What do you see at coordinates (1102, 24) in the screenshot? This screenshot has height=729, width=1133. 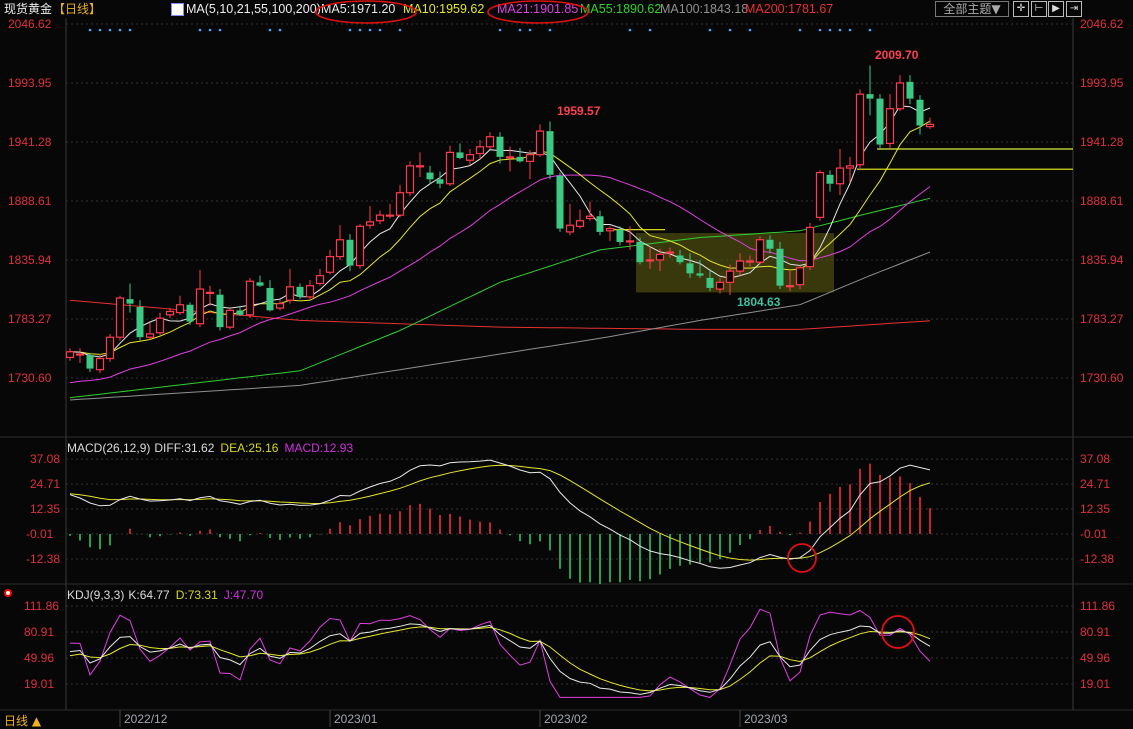 I see `price-label-right: 2046.62` at bounding box center [1102, 24].